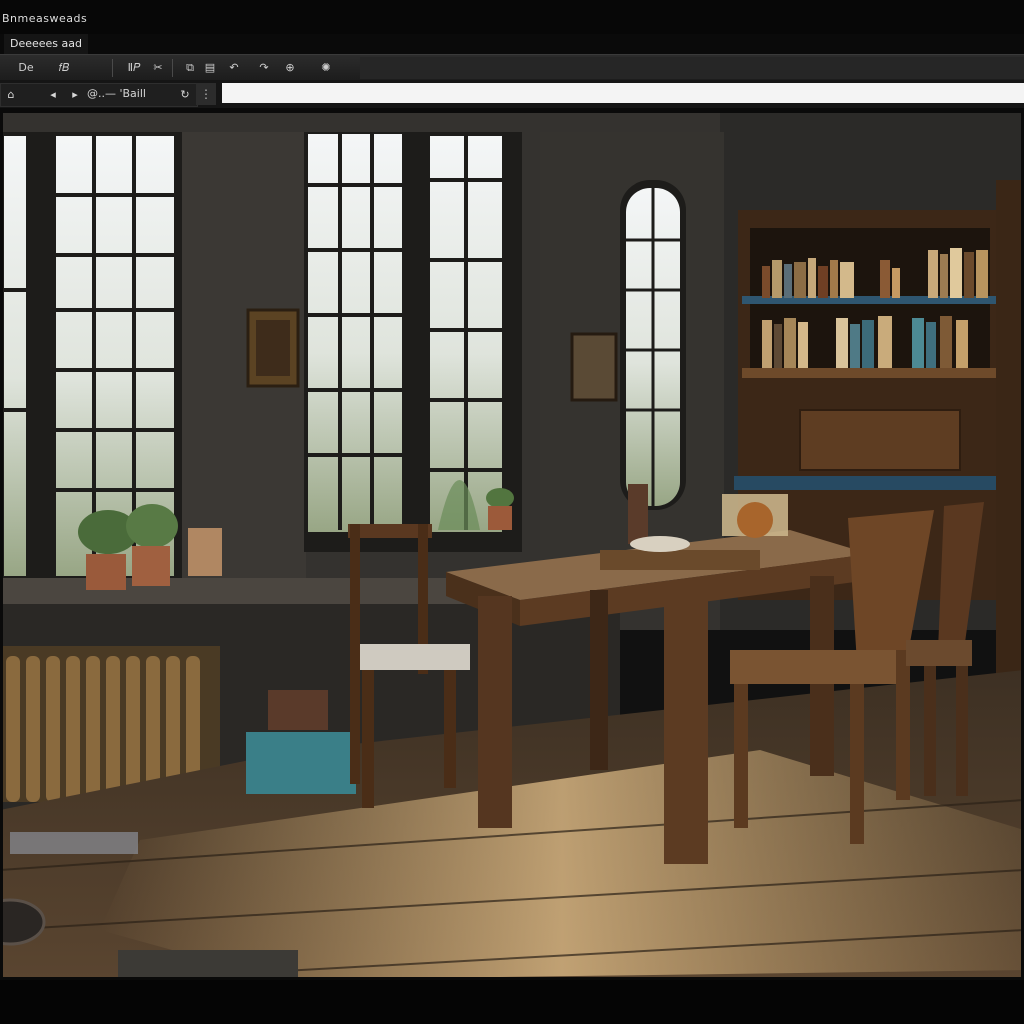 This screenshot has width=1024, height=1024. What do you see at coordinates (190, 68) in the screenshot?
I see `copy-icon: ⧉` at bounding box center [190, 68].